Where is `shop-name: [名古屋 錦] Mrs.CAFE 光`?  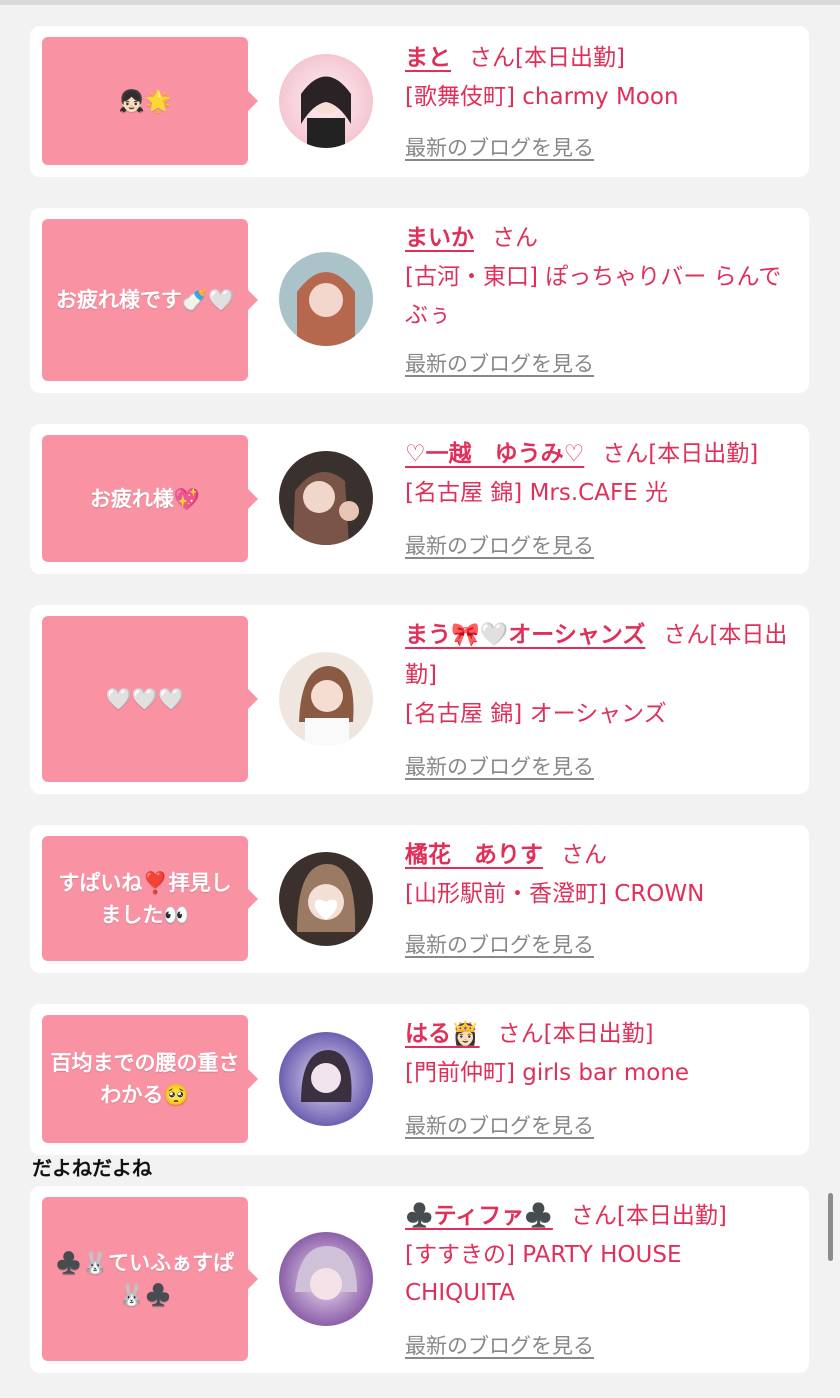 shop-name: [名古屋 錦] Mrs.CAFE 光 is located at coordinates (537, 493).